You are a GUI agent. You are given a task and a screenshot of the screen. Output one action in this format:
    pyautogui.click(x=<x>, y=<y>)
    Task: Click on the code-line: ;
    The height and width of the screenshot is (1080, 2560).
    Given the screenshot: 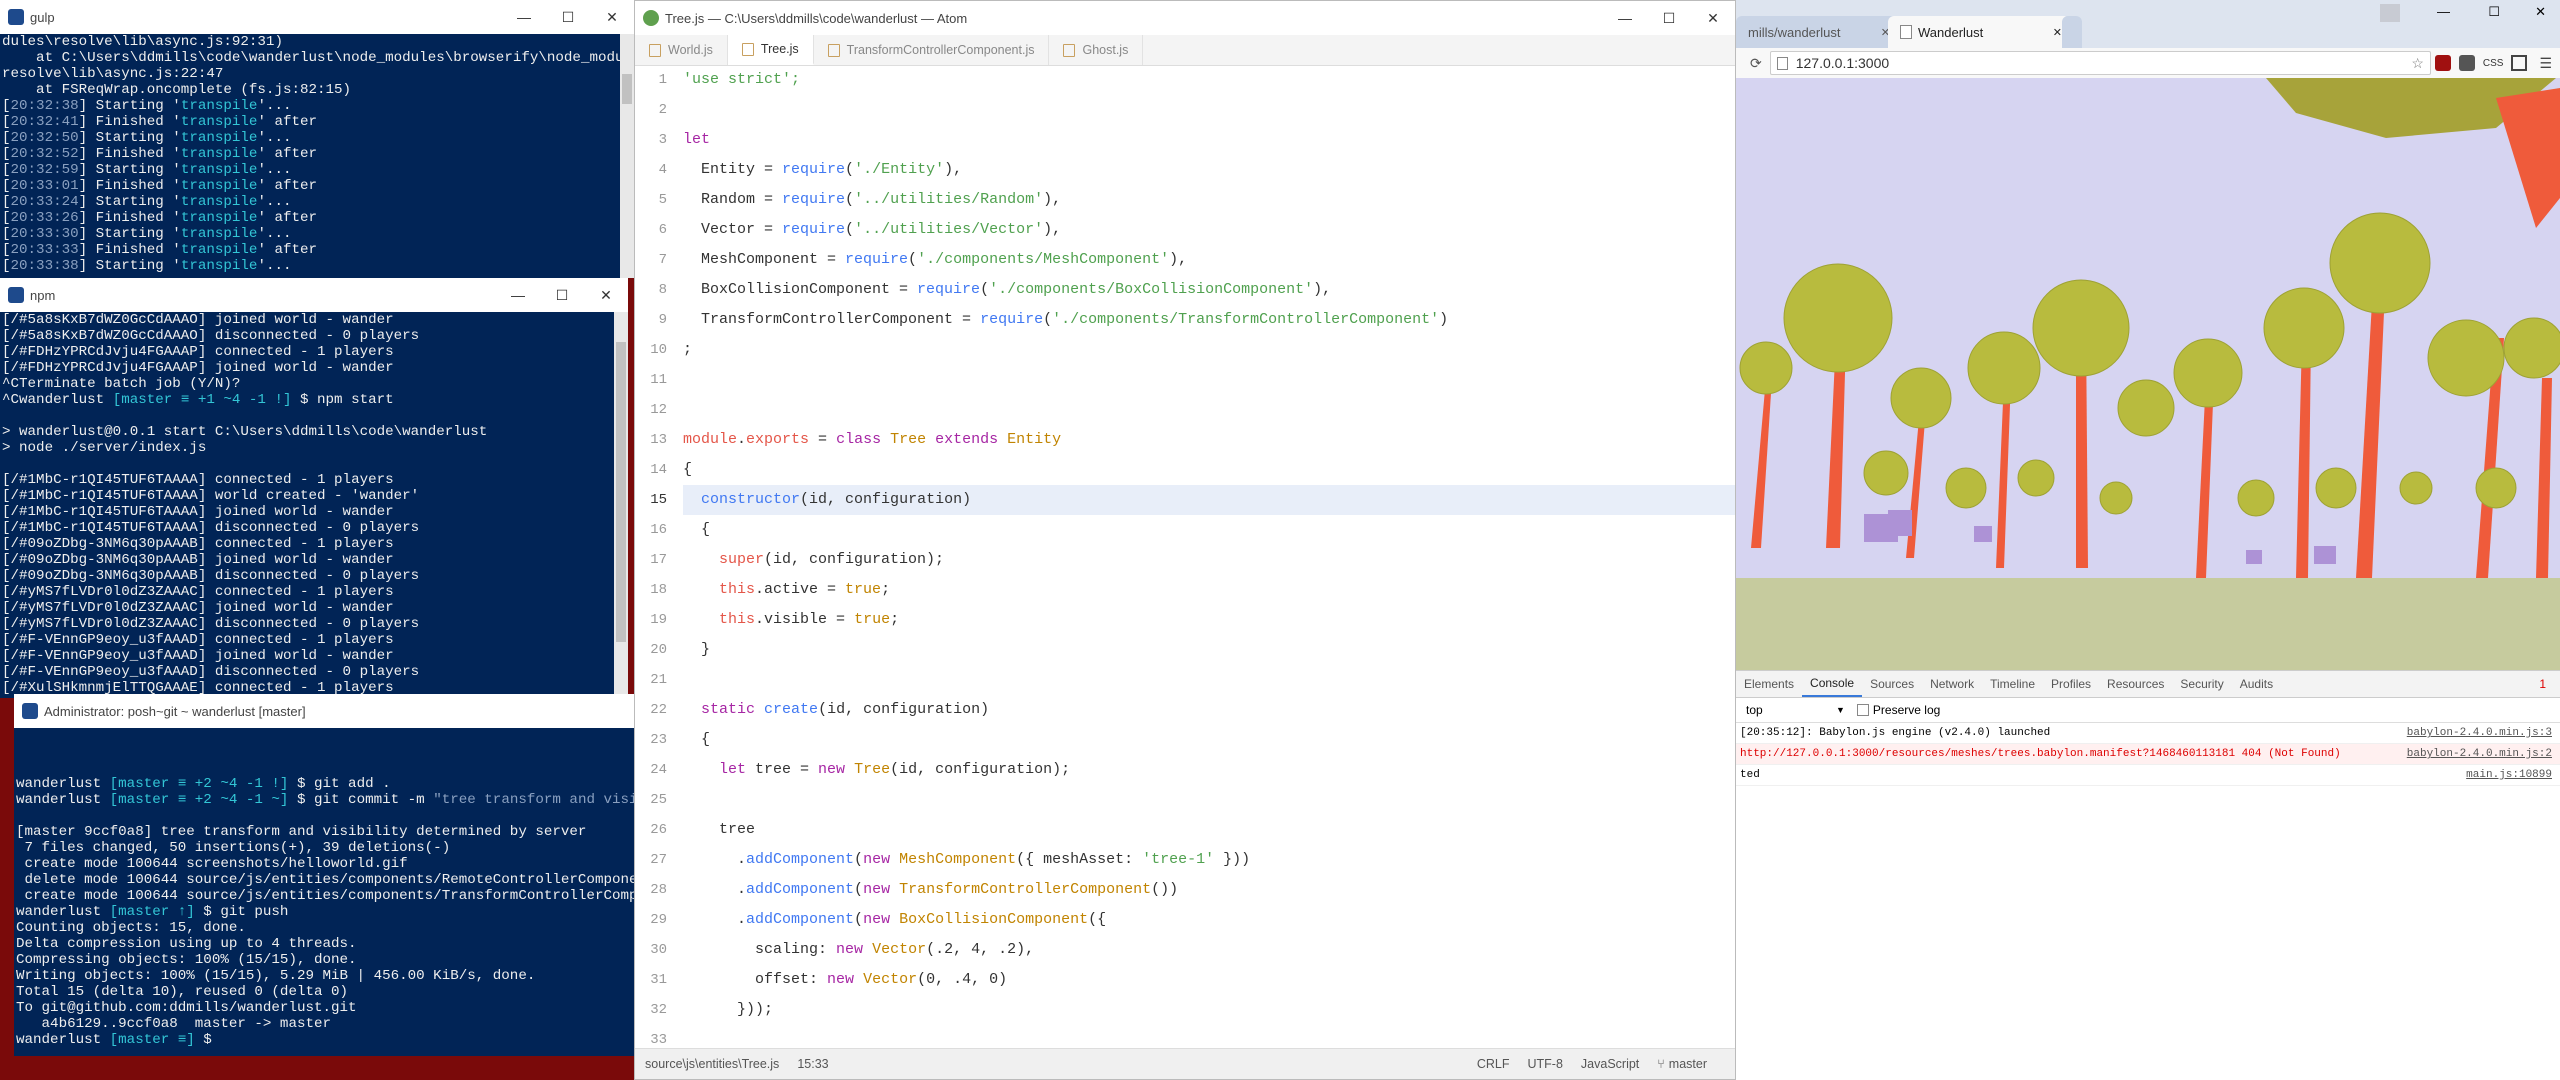 What is the action you would take?
    pyautogui.click(x=1209, y=350)
    